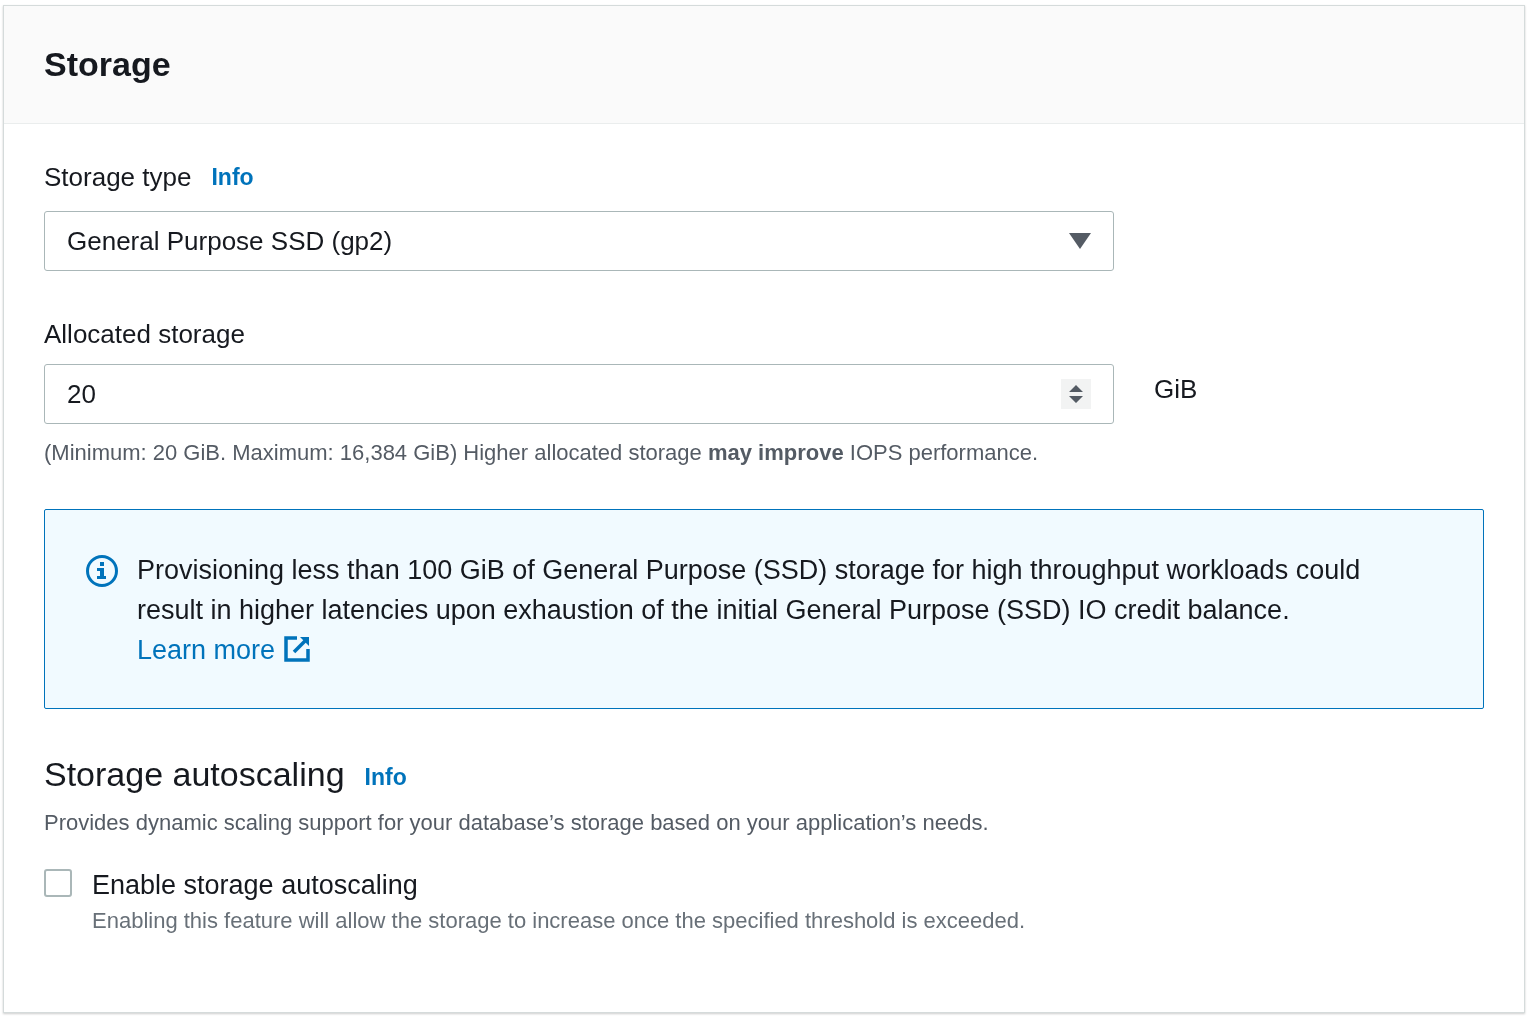 The width and height of the screenshot is (1528, 1018). I want to click on caret-down-icon, so click(1080, 241).